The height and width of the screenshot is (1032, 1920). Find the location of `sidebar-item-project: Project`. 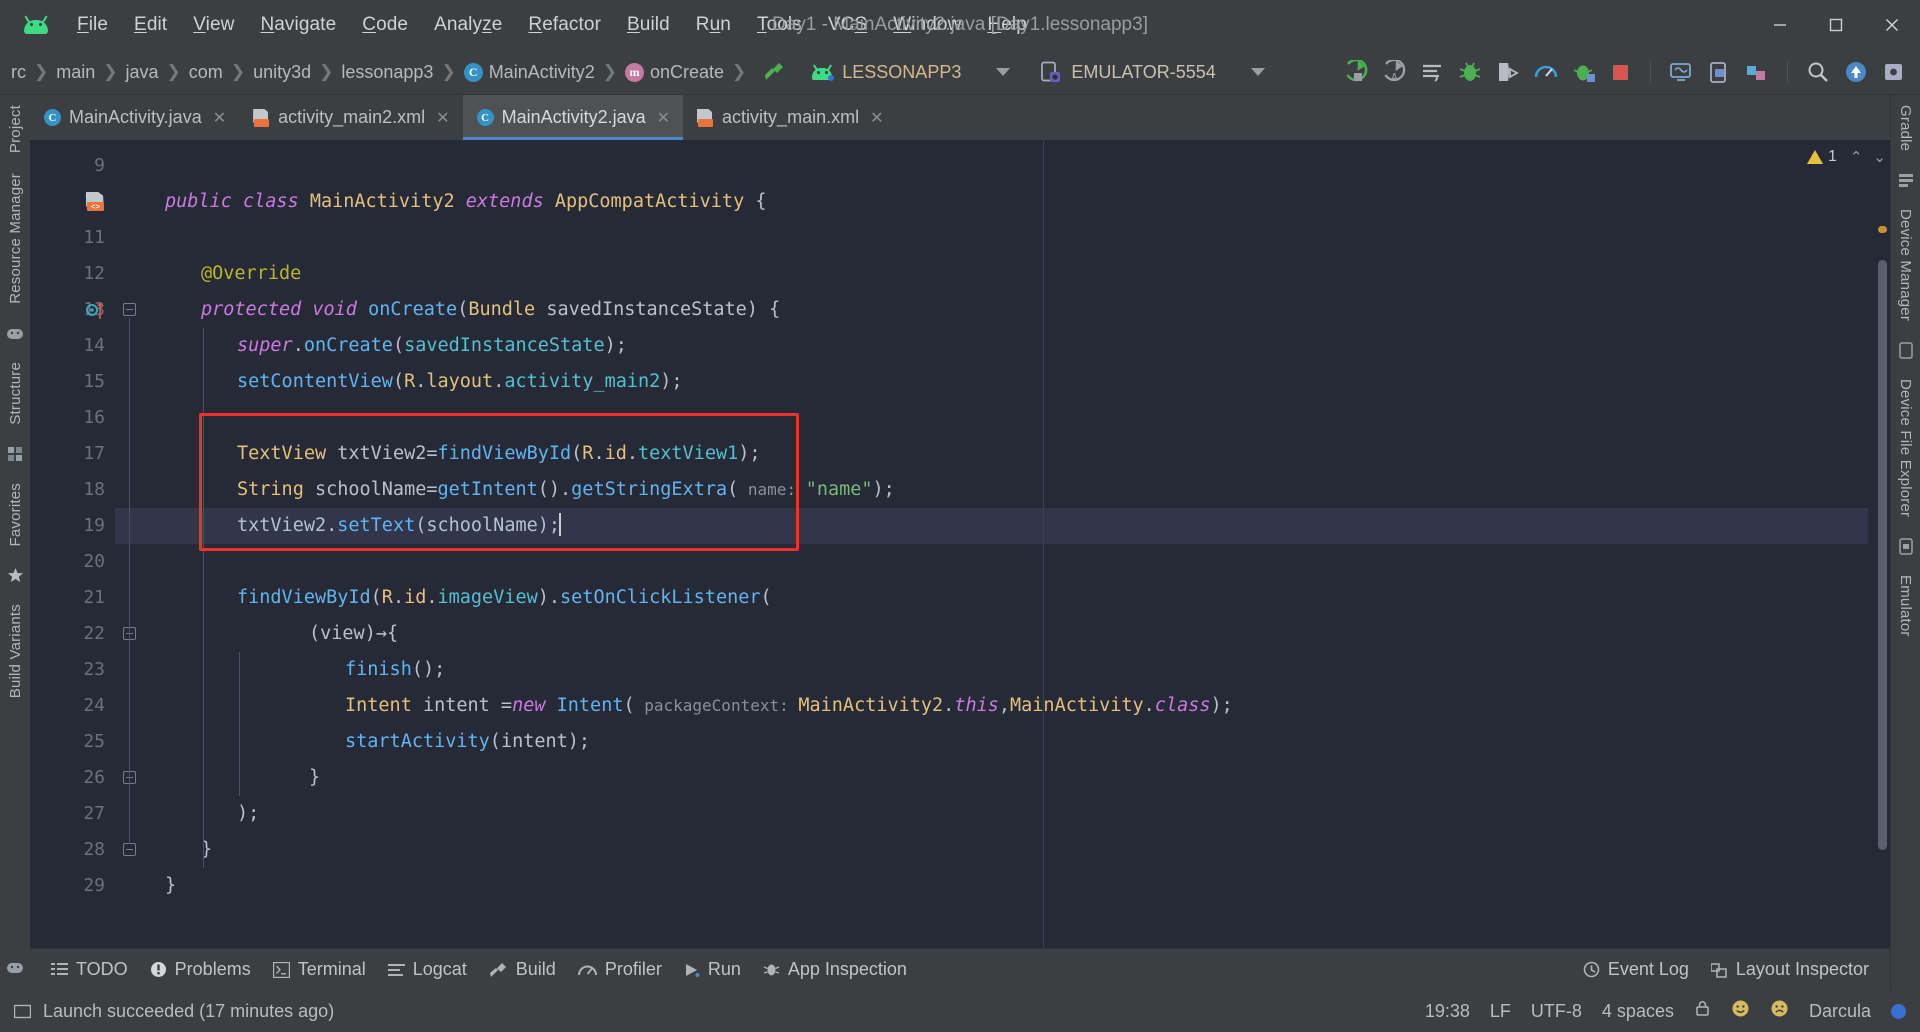

sidebar-item-project: Project is located at coordinates (15, 129).